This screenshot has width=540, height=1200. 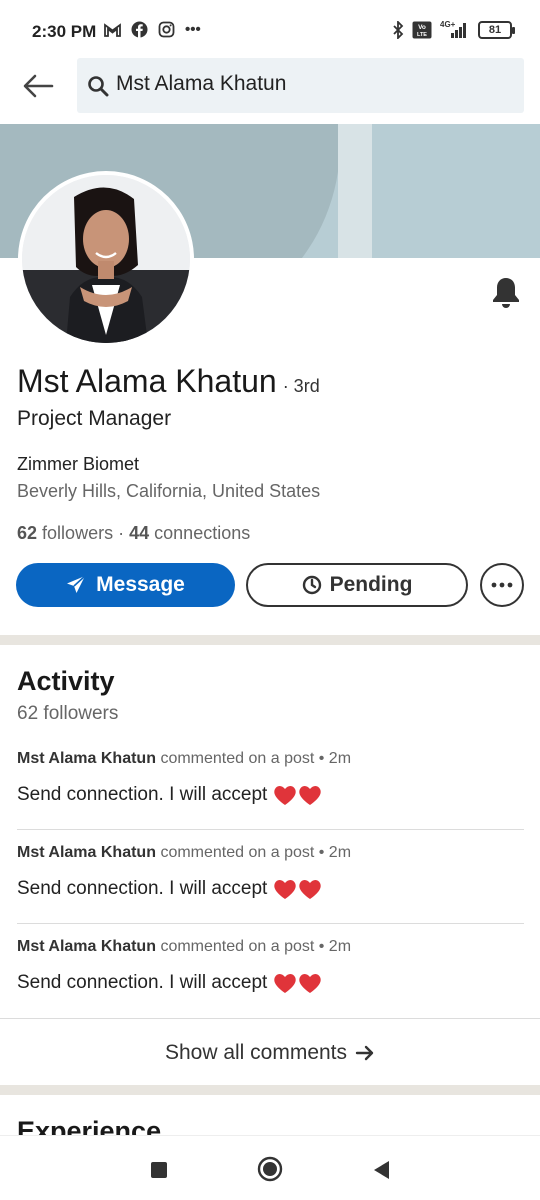 What do you see at coordinates (27, 533) in the screenshot?
I see `followers-count: 62` at bounding box center [27, 533].